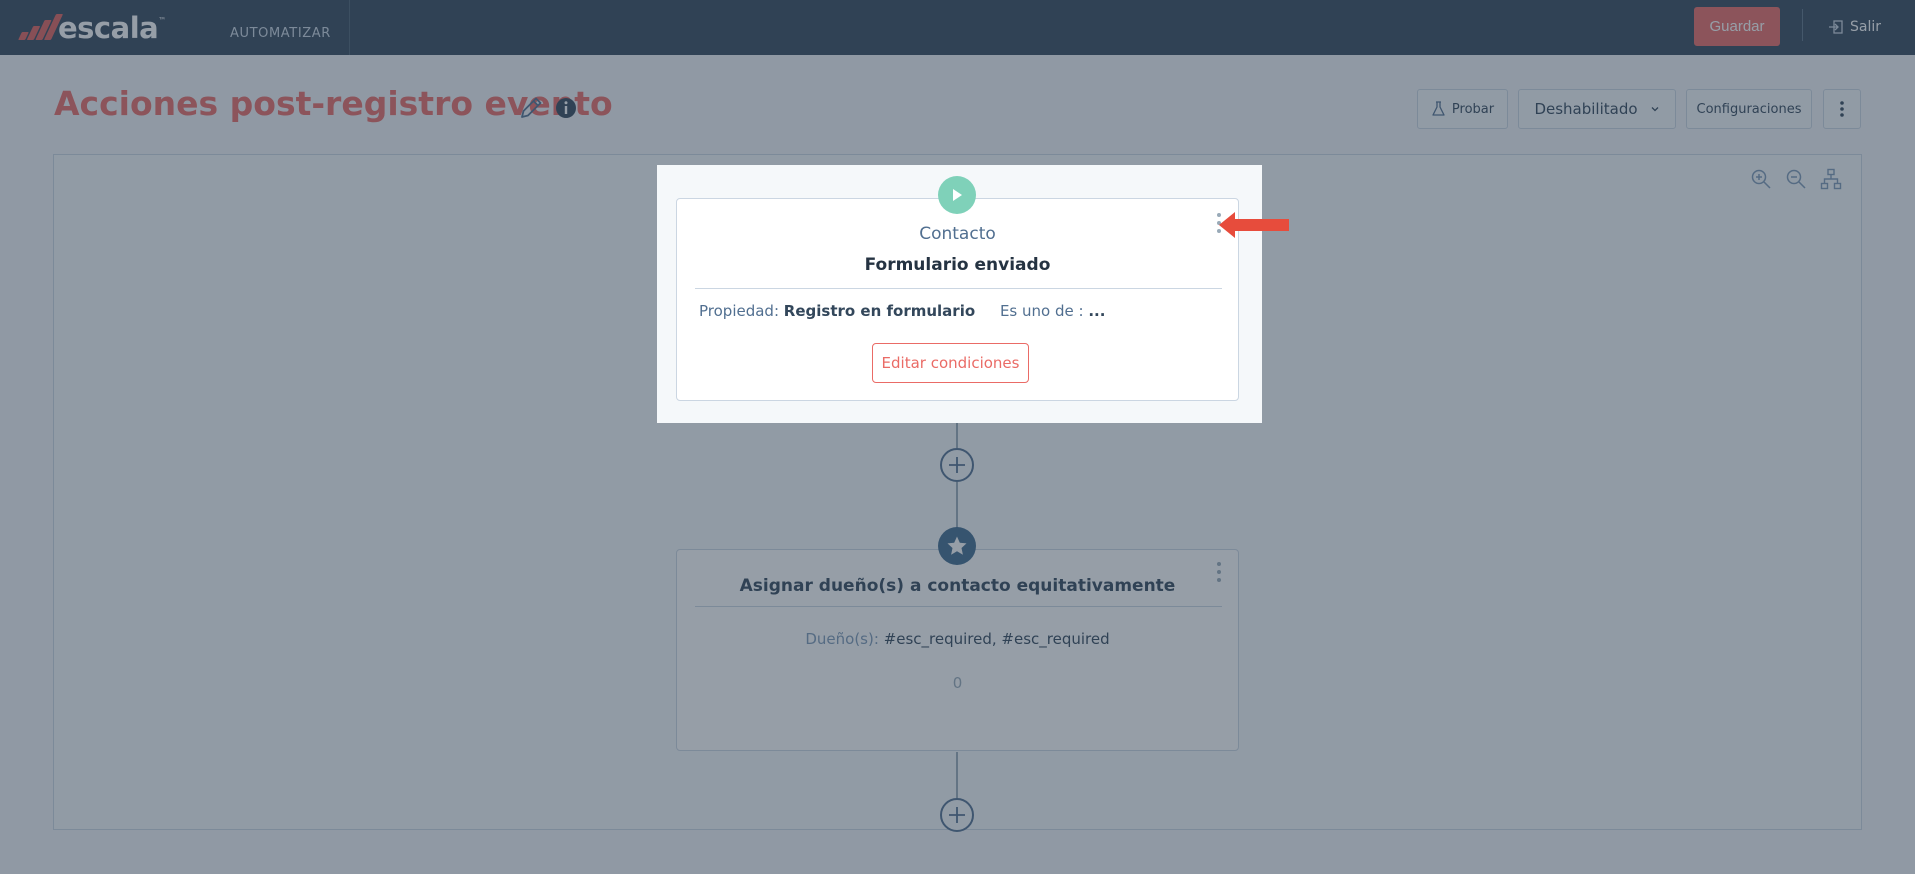 Image resolution: width=1915 pixels, height=874 pixels. Describe the element at coordinates (879, 311) in the screenshot. I see `property-value: Registro en formulario` at that location.